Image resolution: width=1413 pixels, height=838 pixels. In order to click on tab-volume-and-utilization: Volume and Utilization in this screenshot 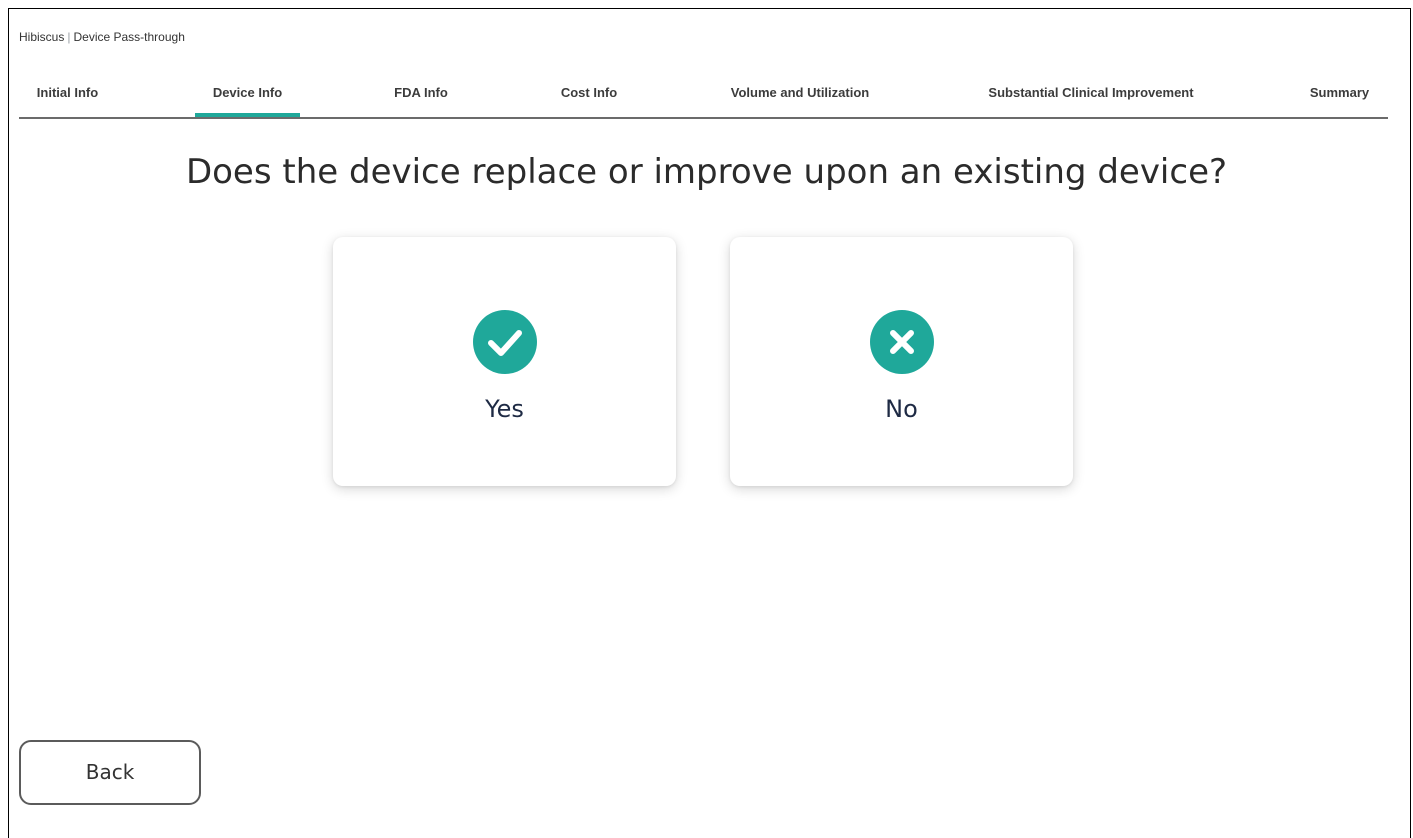, I will do `click(800, 94)`.